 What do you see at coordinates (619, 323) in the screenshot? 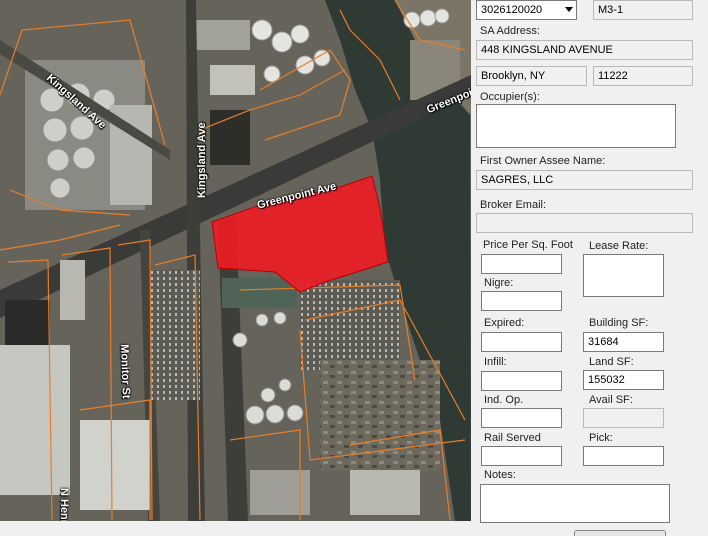
I see `building-sf-label: Building SF:` at bounding box center [619, 323].